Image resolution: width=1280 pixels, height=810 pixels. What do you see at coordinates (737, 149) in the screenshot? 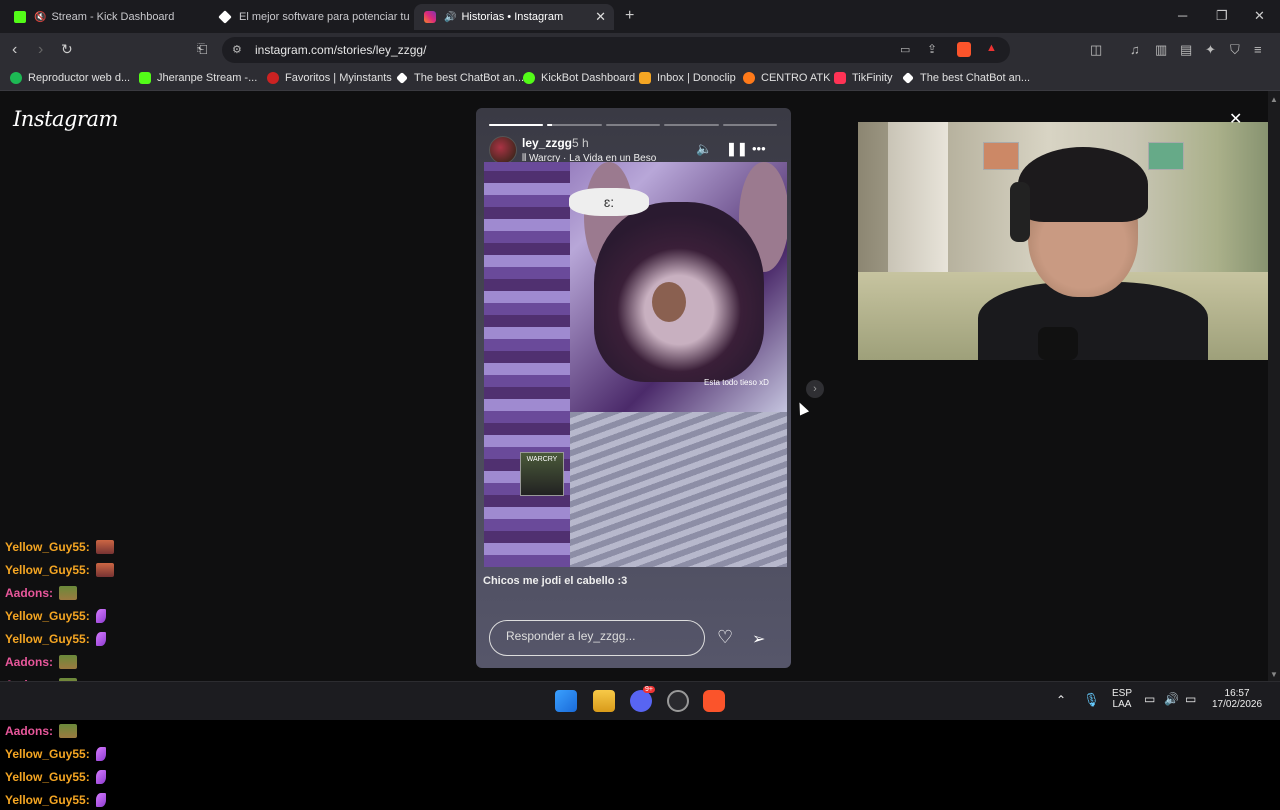
I see `pause-icon: ❚❚` at bounding box center [737, 149].